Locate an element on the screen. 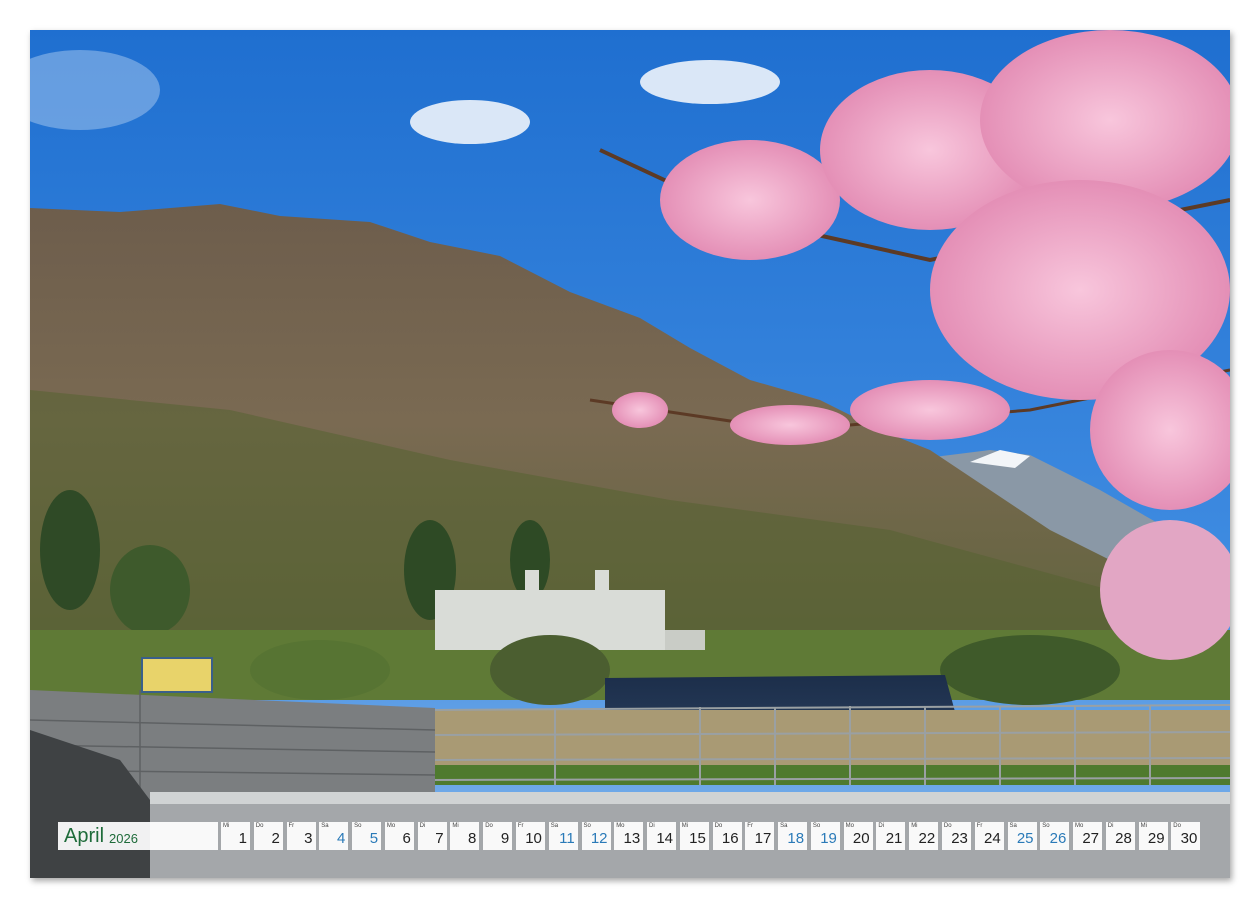 The height and width of the screenshot is (908, 1260). day-cell: Di 28 is located at coordinates (1120, 836).